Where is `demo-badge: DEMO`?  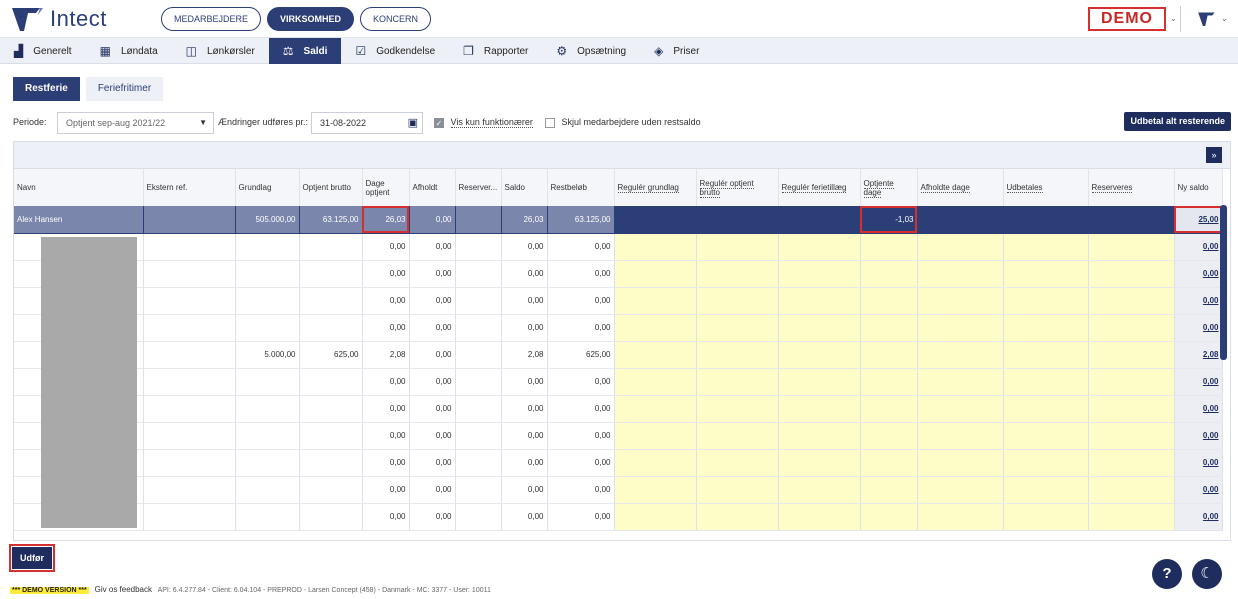 demo-badge: DEMO is located at coordinates (1127, 19).